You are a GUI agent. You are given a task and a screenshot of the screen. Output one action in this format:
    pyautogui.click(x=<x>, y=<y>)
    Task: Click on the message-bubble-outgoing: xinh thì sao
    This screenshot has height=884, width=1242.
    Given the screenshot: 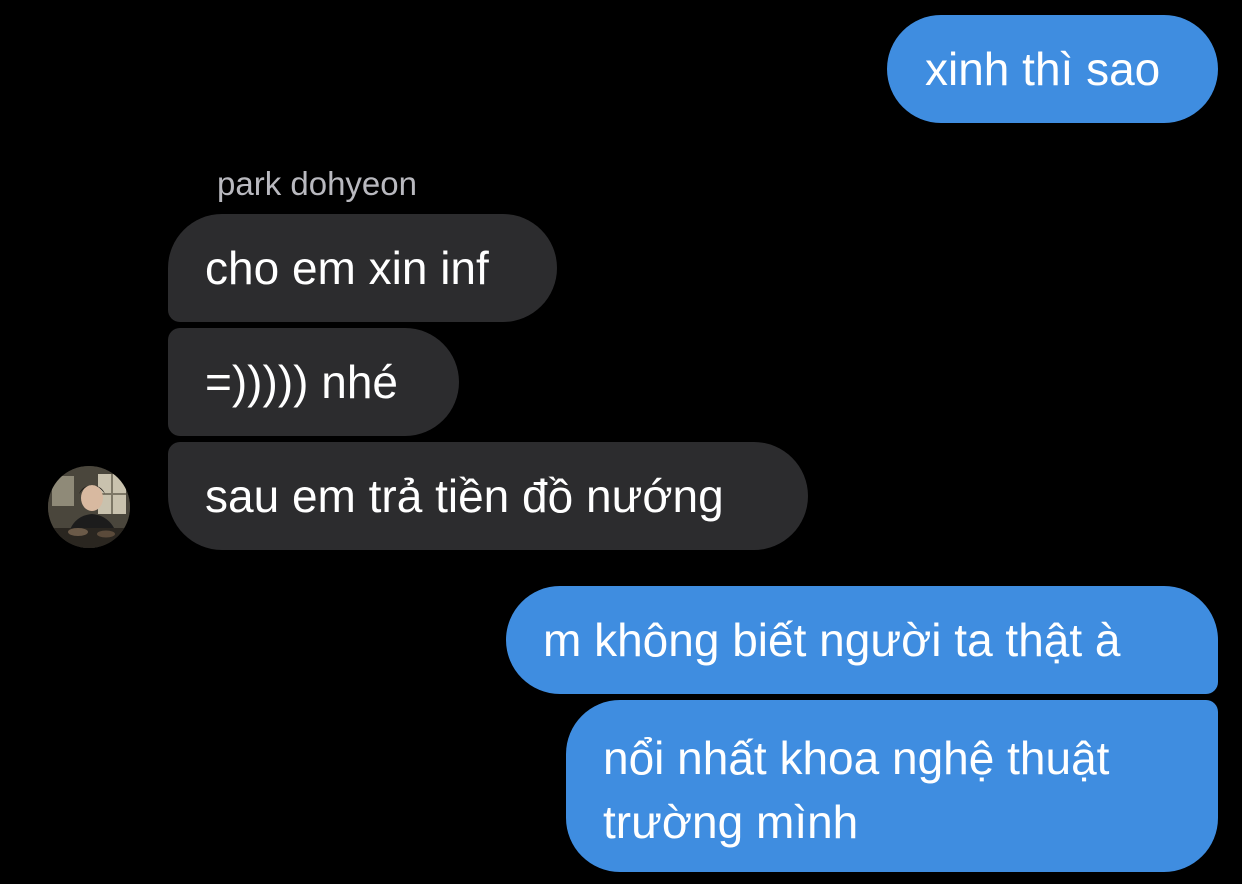 What is the action you would take?
    pyautogui.click(x=1052, y=69)
    